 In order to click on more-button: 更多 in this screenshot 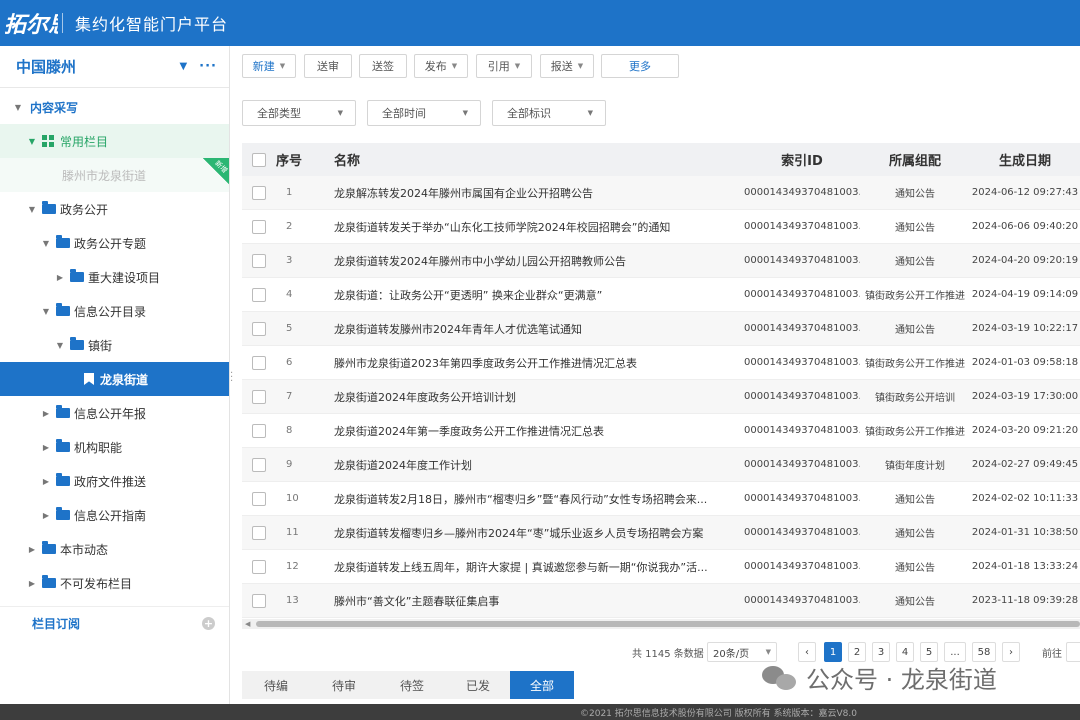, I will do `click(640, 66)`.